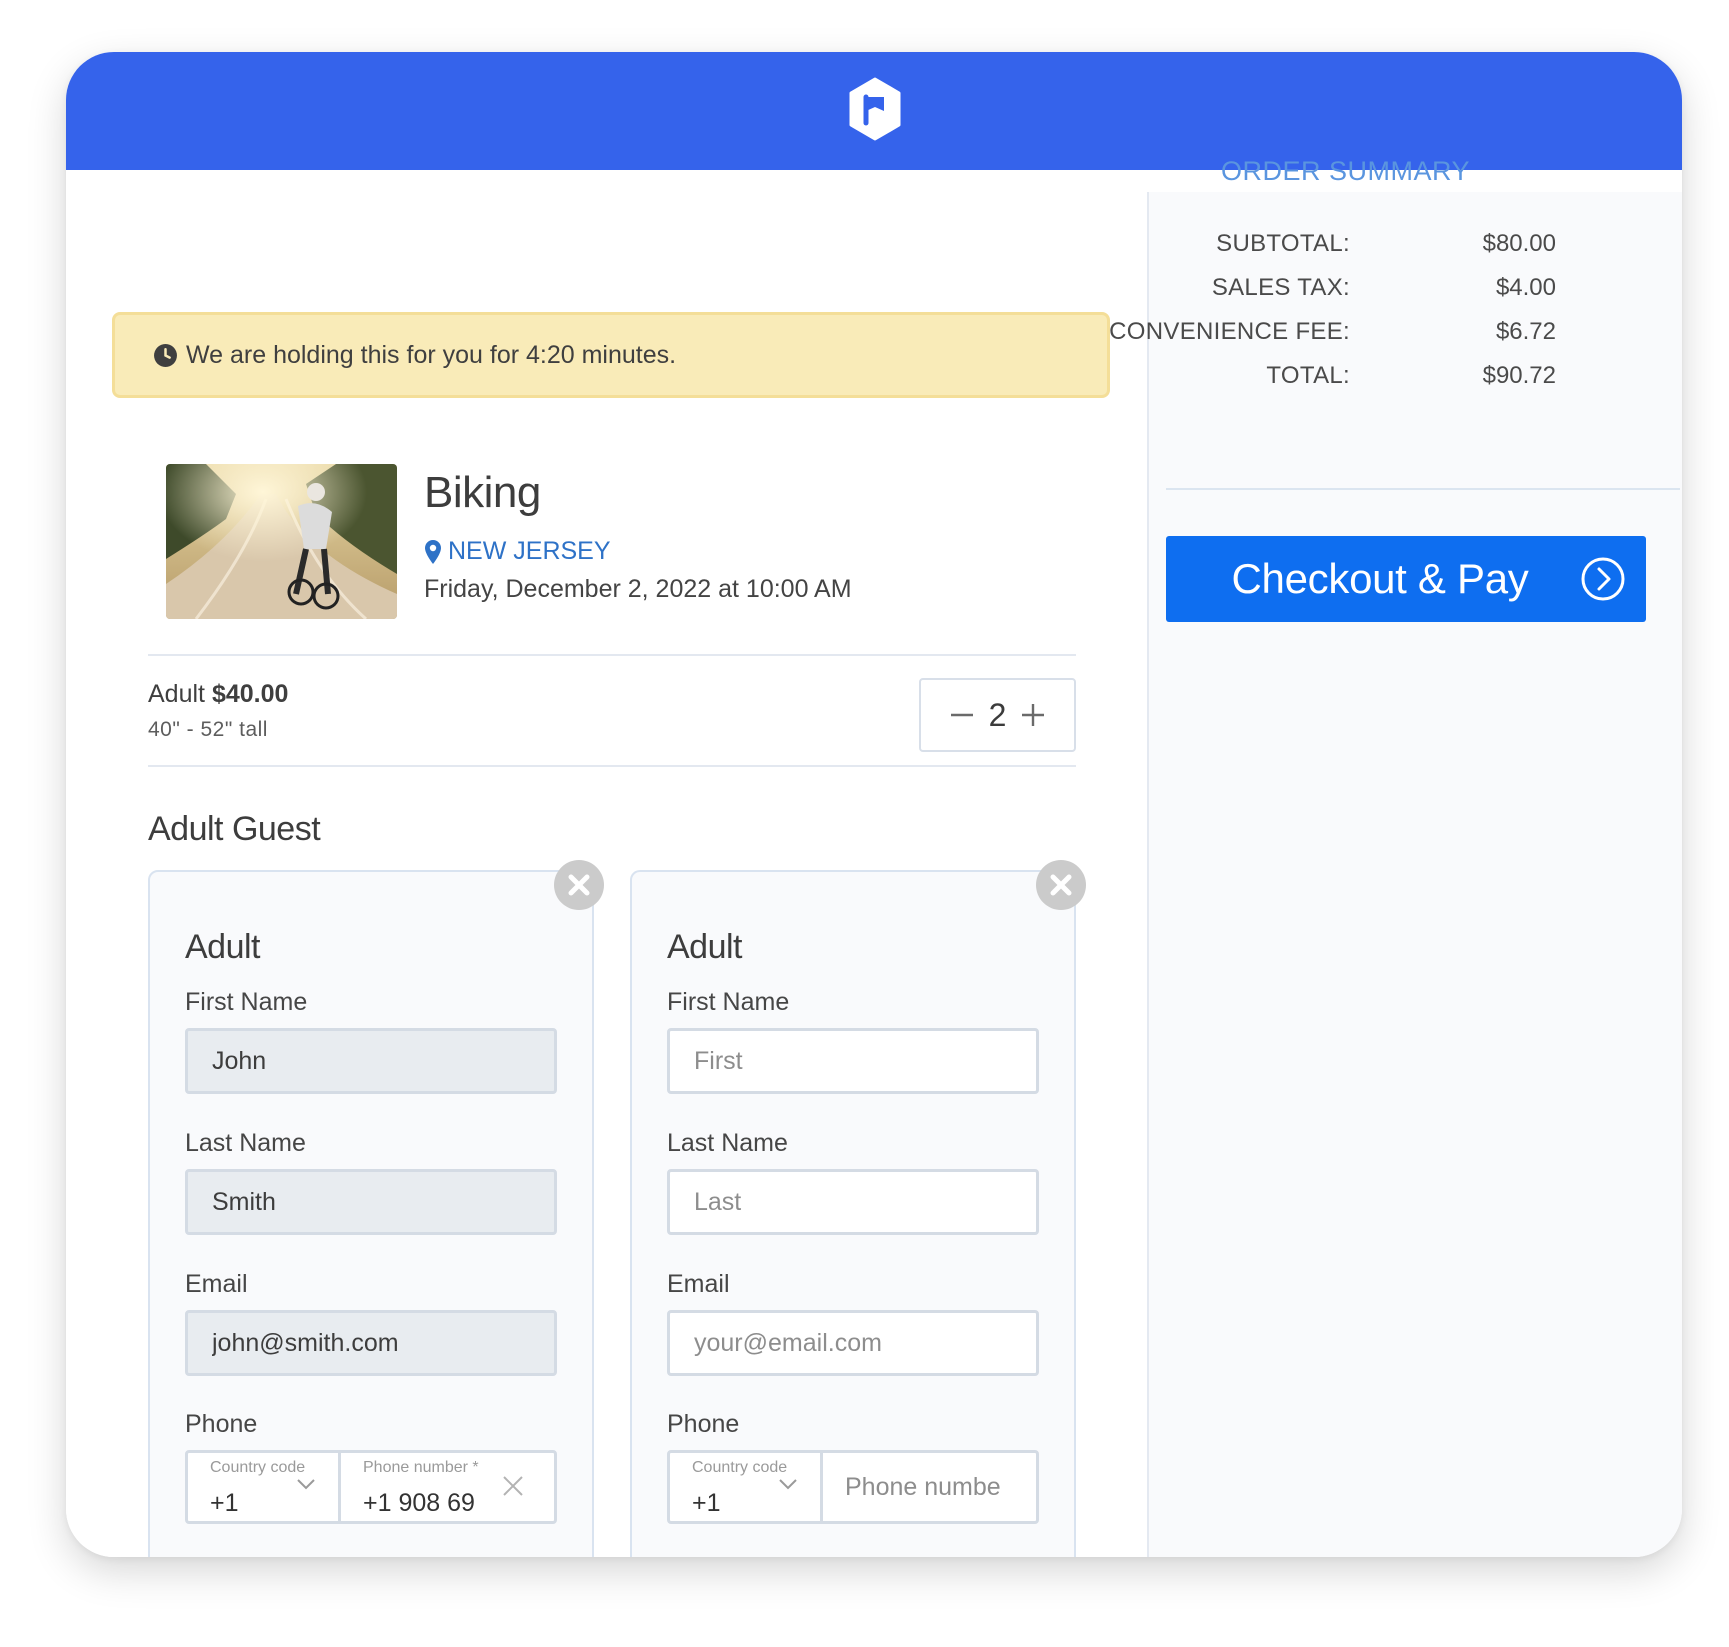 Image resolution: width=1729 pixels, height=1647 pixels. I want to click on ticket-requirement: 40" - 52" tall, so click(208, 729).